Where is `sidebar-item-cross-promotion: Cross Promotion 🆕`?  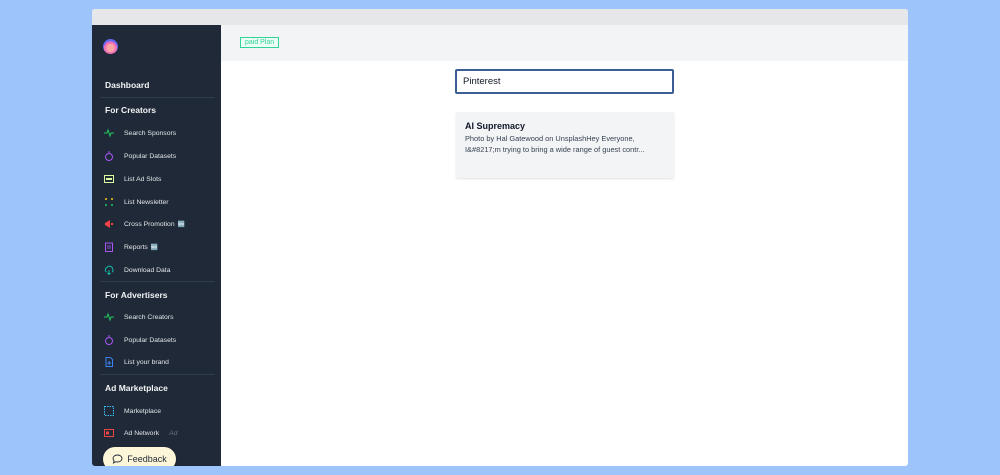 sidebar-item-cross-promotion: Cross Promotion 🆕 is located at coordinates (160, 224).